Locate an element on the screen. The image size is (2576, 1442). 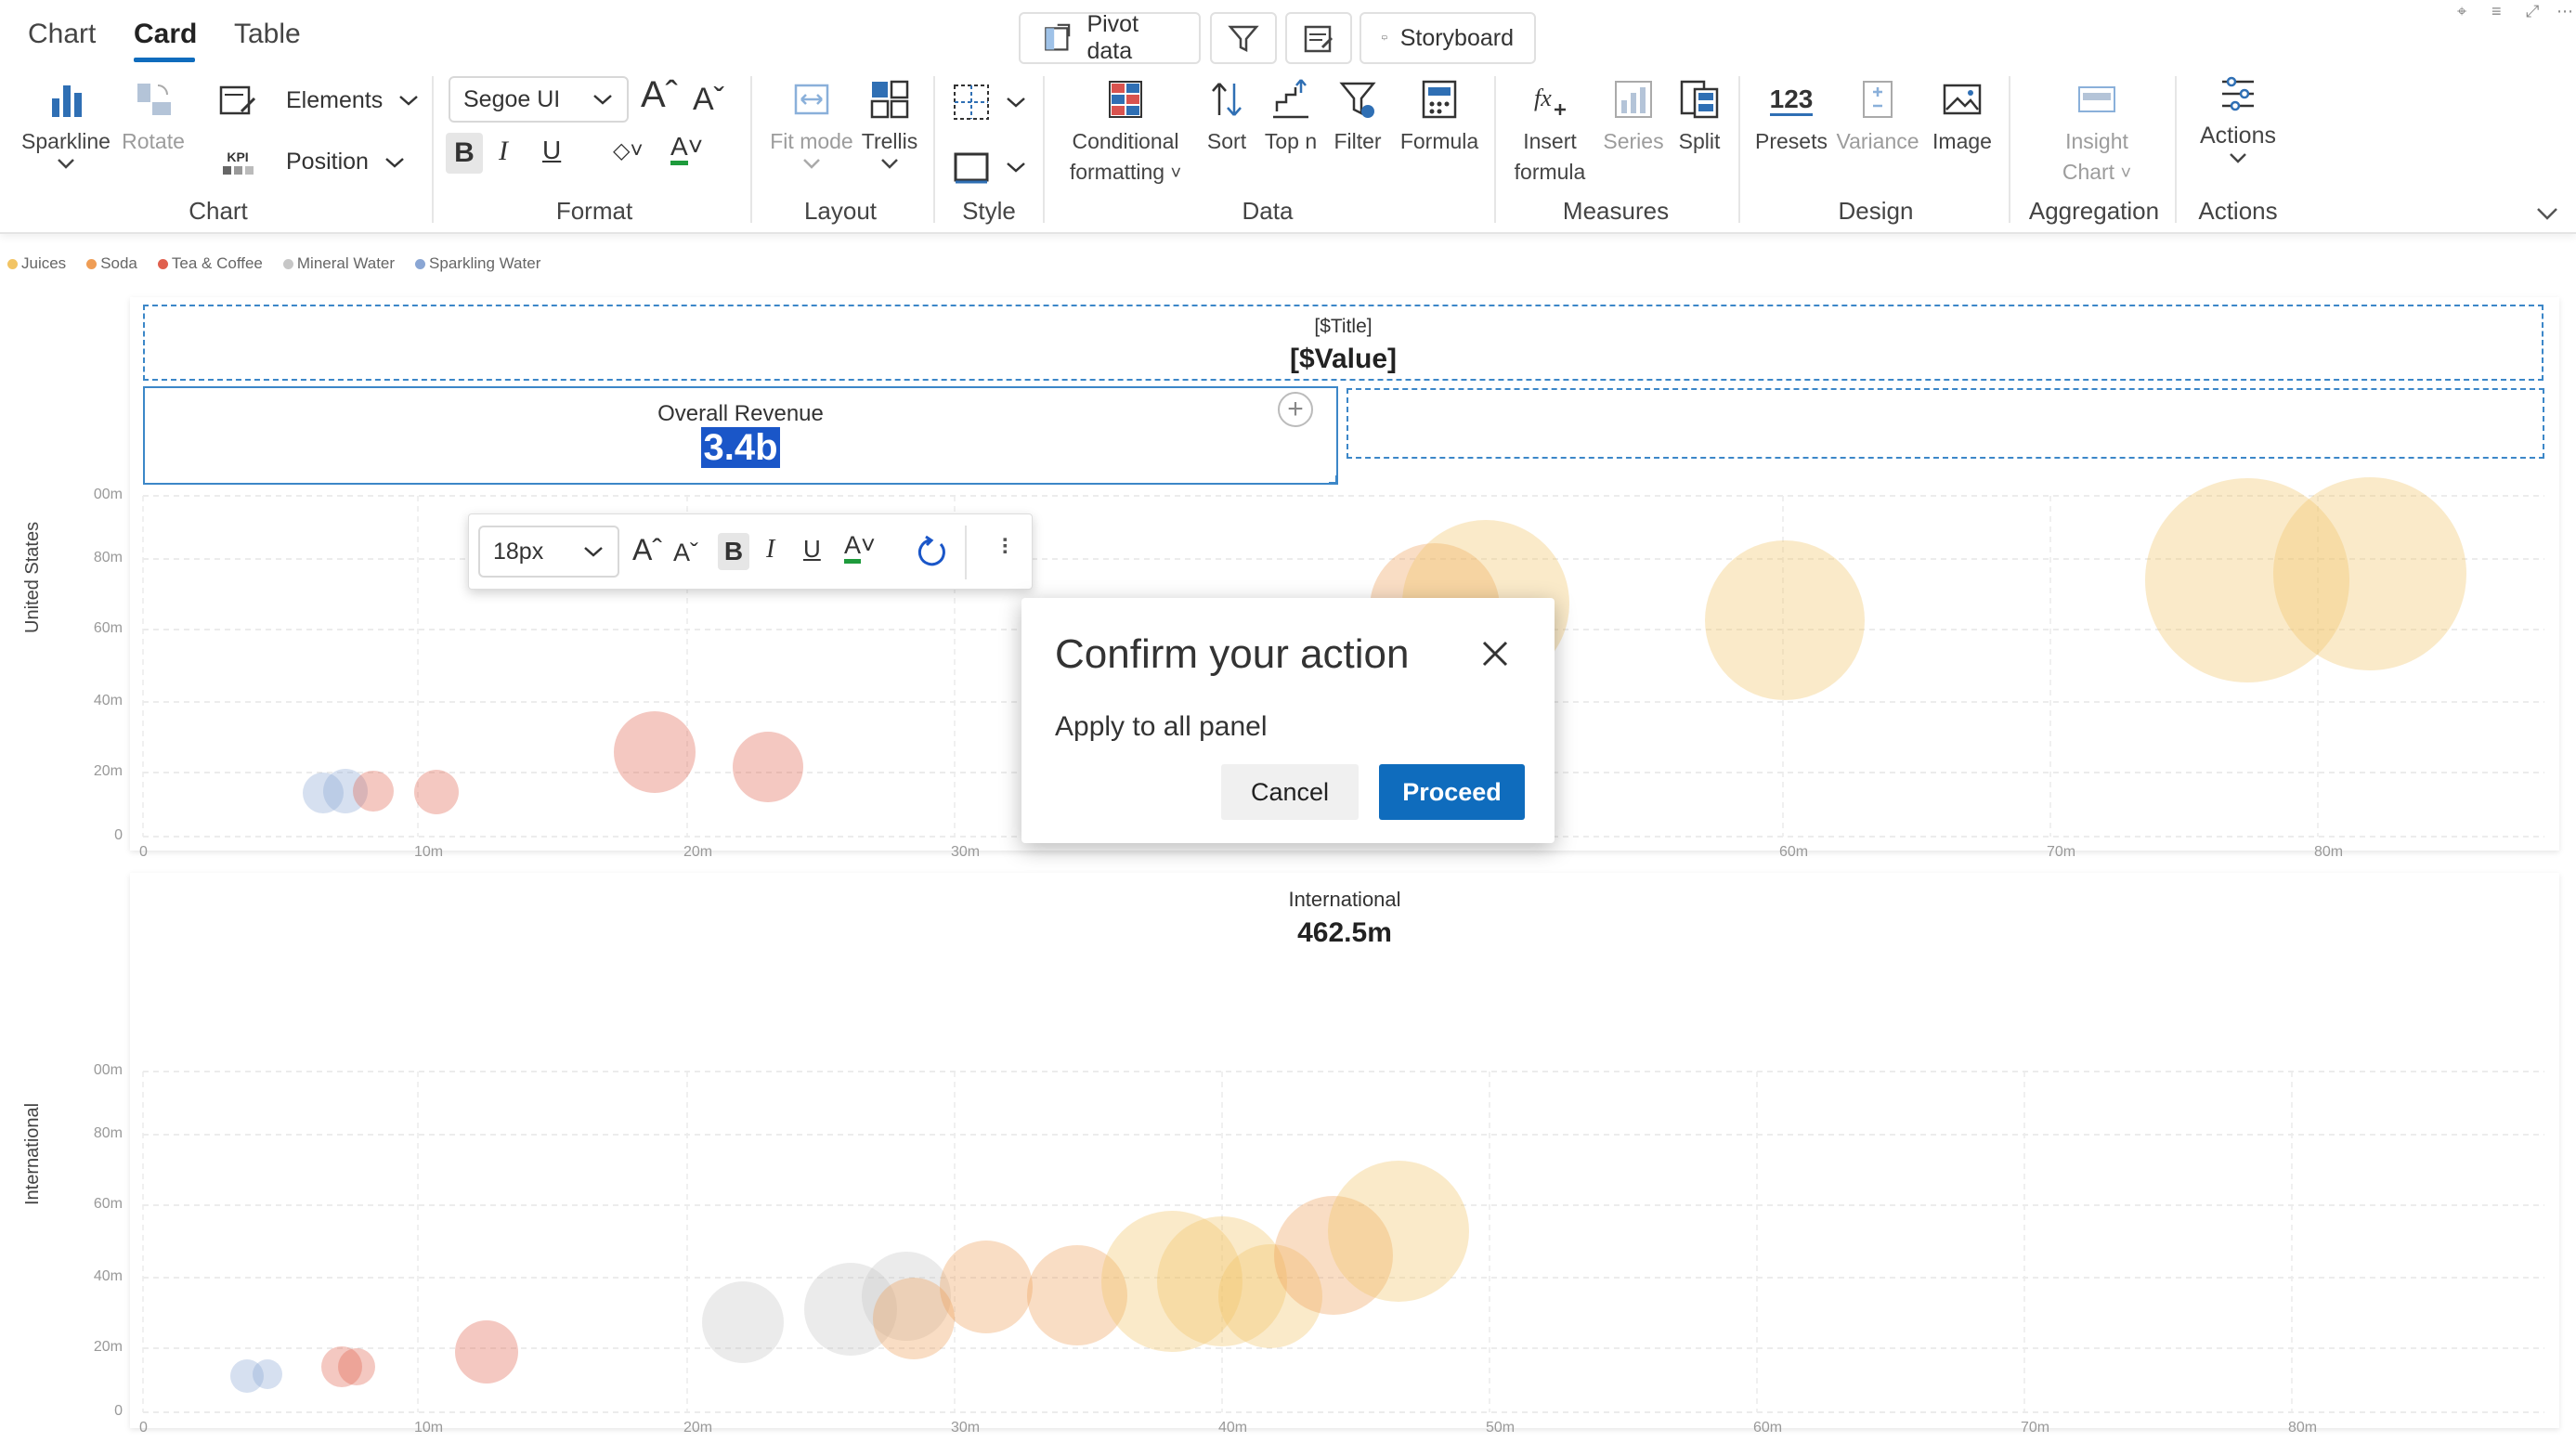
legend-item: Tea & Coffee is located at coordinates (210, 263).